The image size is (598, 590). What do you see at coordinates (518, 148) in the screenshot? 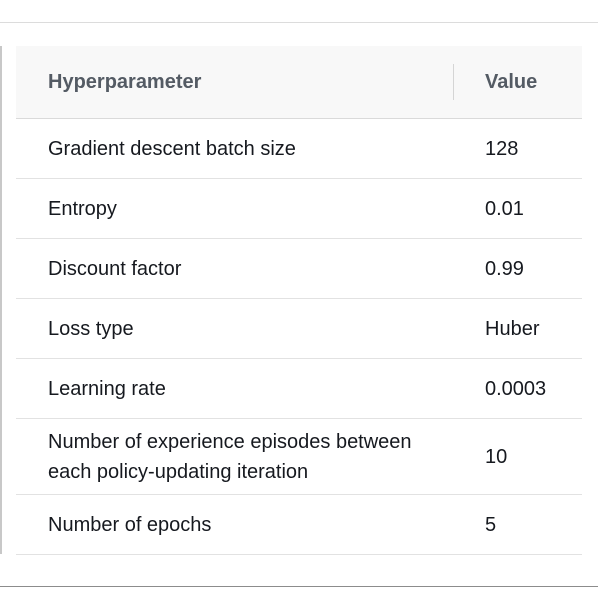
I see `hyperparameter-value: 128` at bounding box center [518, 148].